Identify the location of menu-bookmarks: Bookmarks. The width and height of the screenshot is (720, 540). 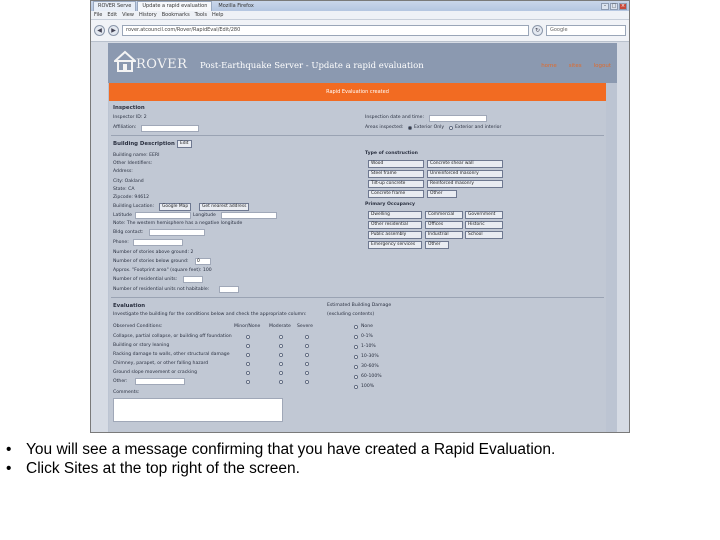
(176, 15).